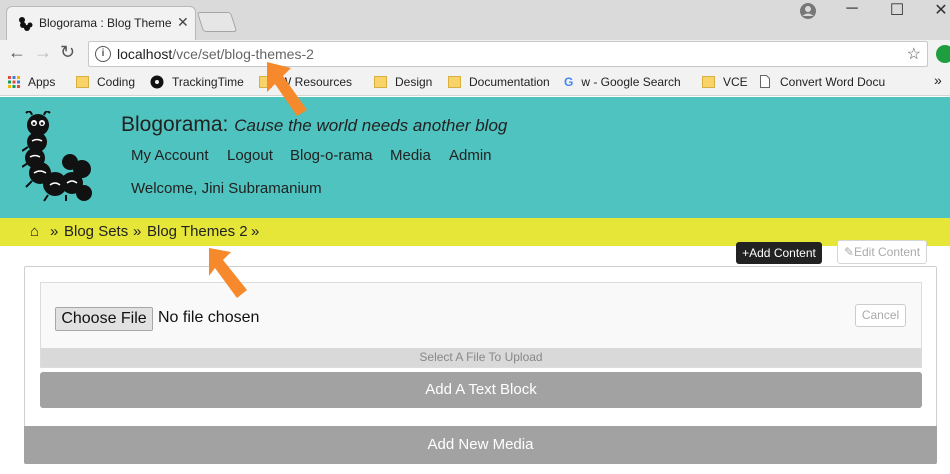 Image resolution: width=950 pixels, height=474 pixels. What do you see at coordinates (371, 125) in the screenshot?
I see `site-tagline: Cause the world needs another blog` at bounding box center [371, 125].